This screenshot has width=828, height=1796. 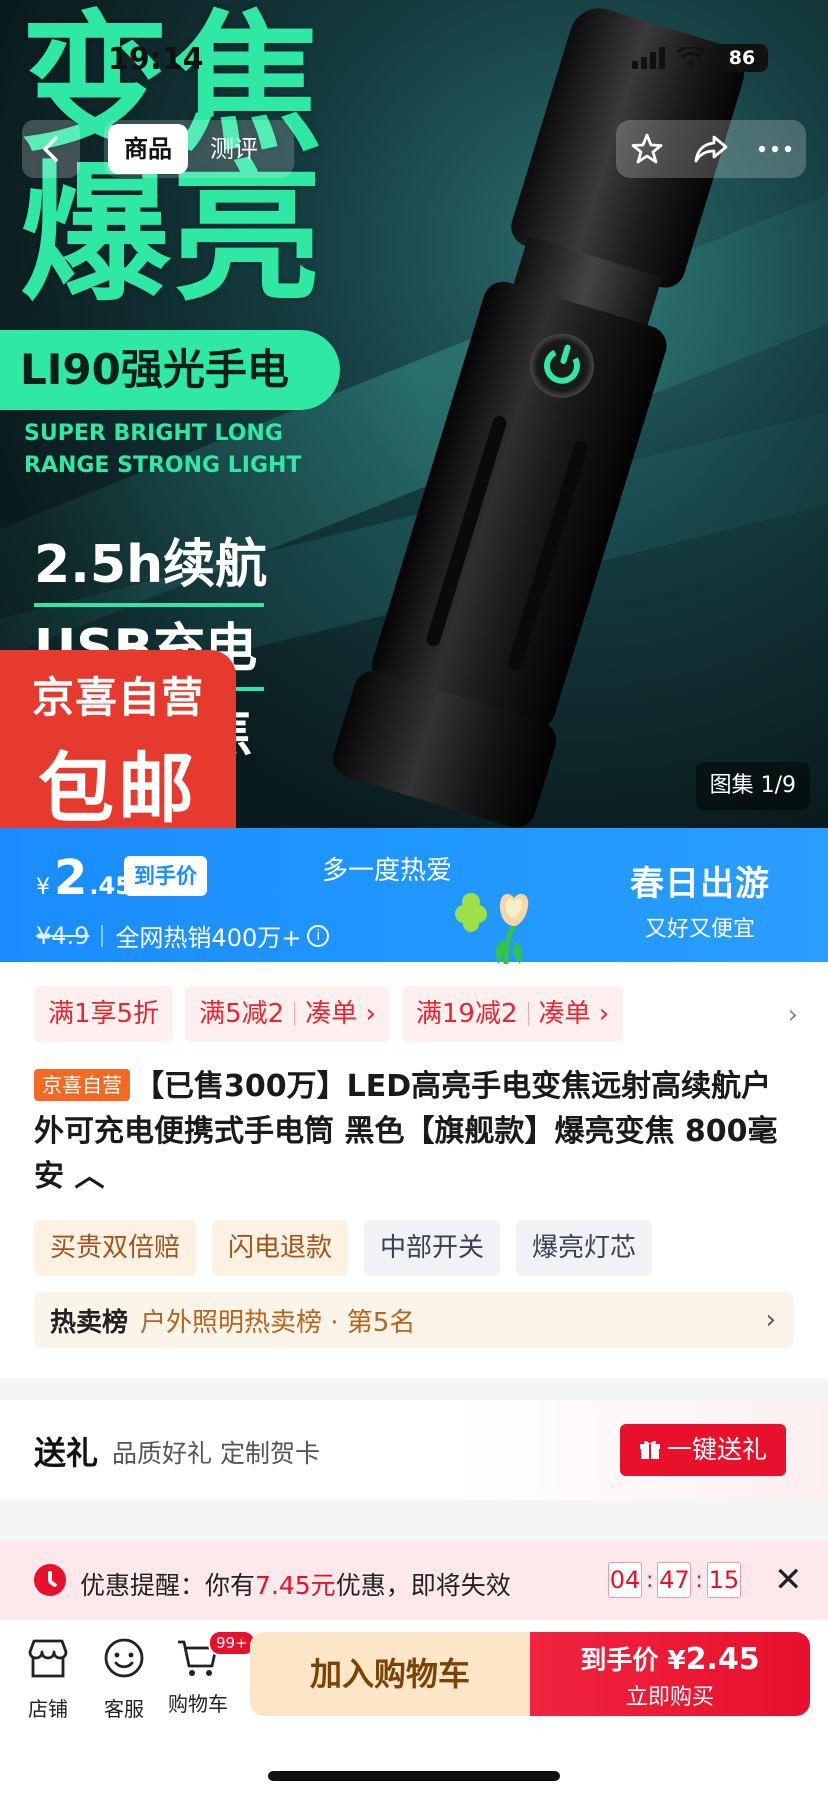 What do you see at coordinates (216, 1453) in the screenshot?
I see `gift-subtitle: 品质好礼 定制贺卡` at bounding box center [216, 1453].